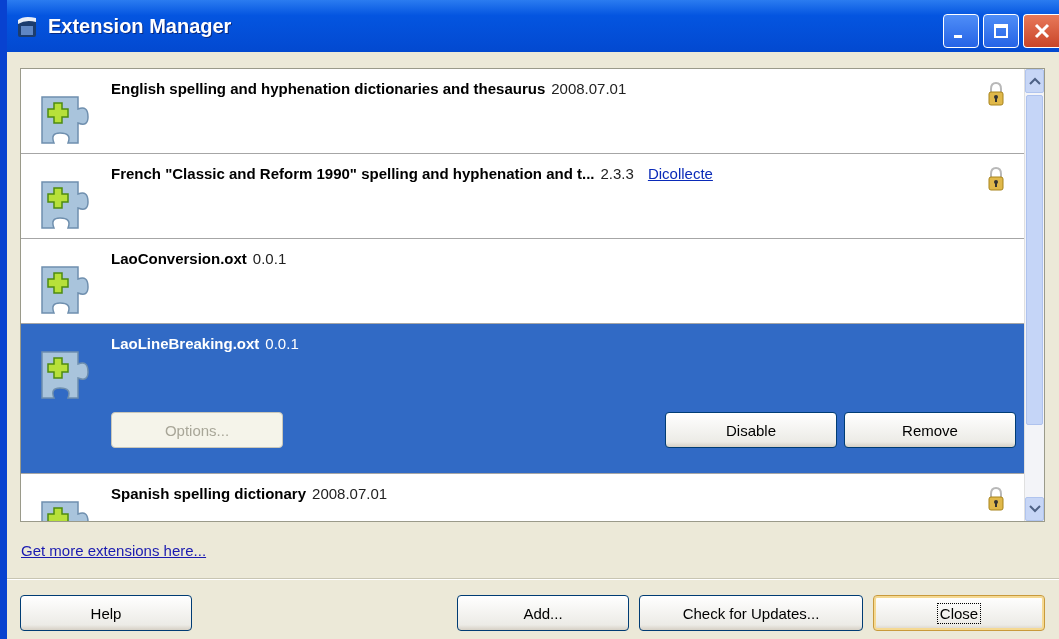  I want to click on extension-row: English spelling and hyphenation dictionaries and thesaurus 2008.07.01, so click(522, 111).